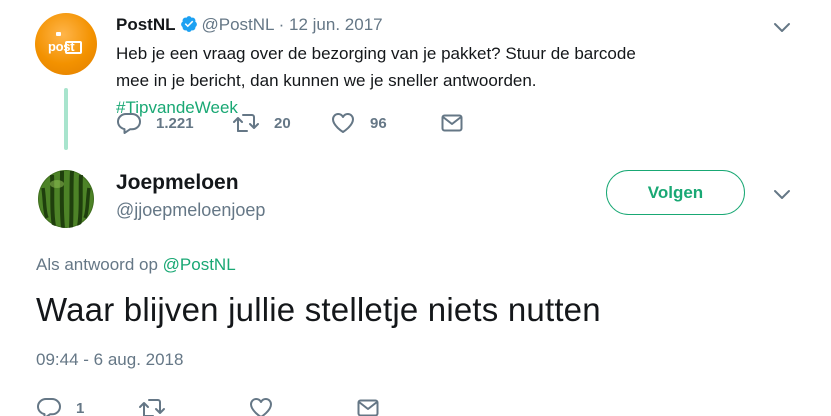  Describe the element at coordinates (675, 192) in the screenshot. I see `follow-button: Volgen` at that location.